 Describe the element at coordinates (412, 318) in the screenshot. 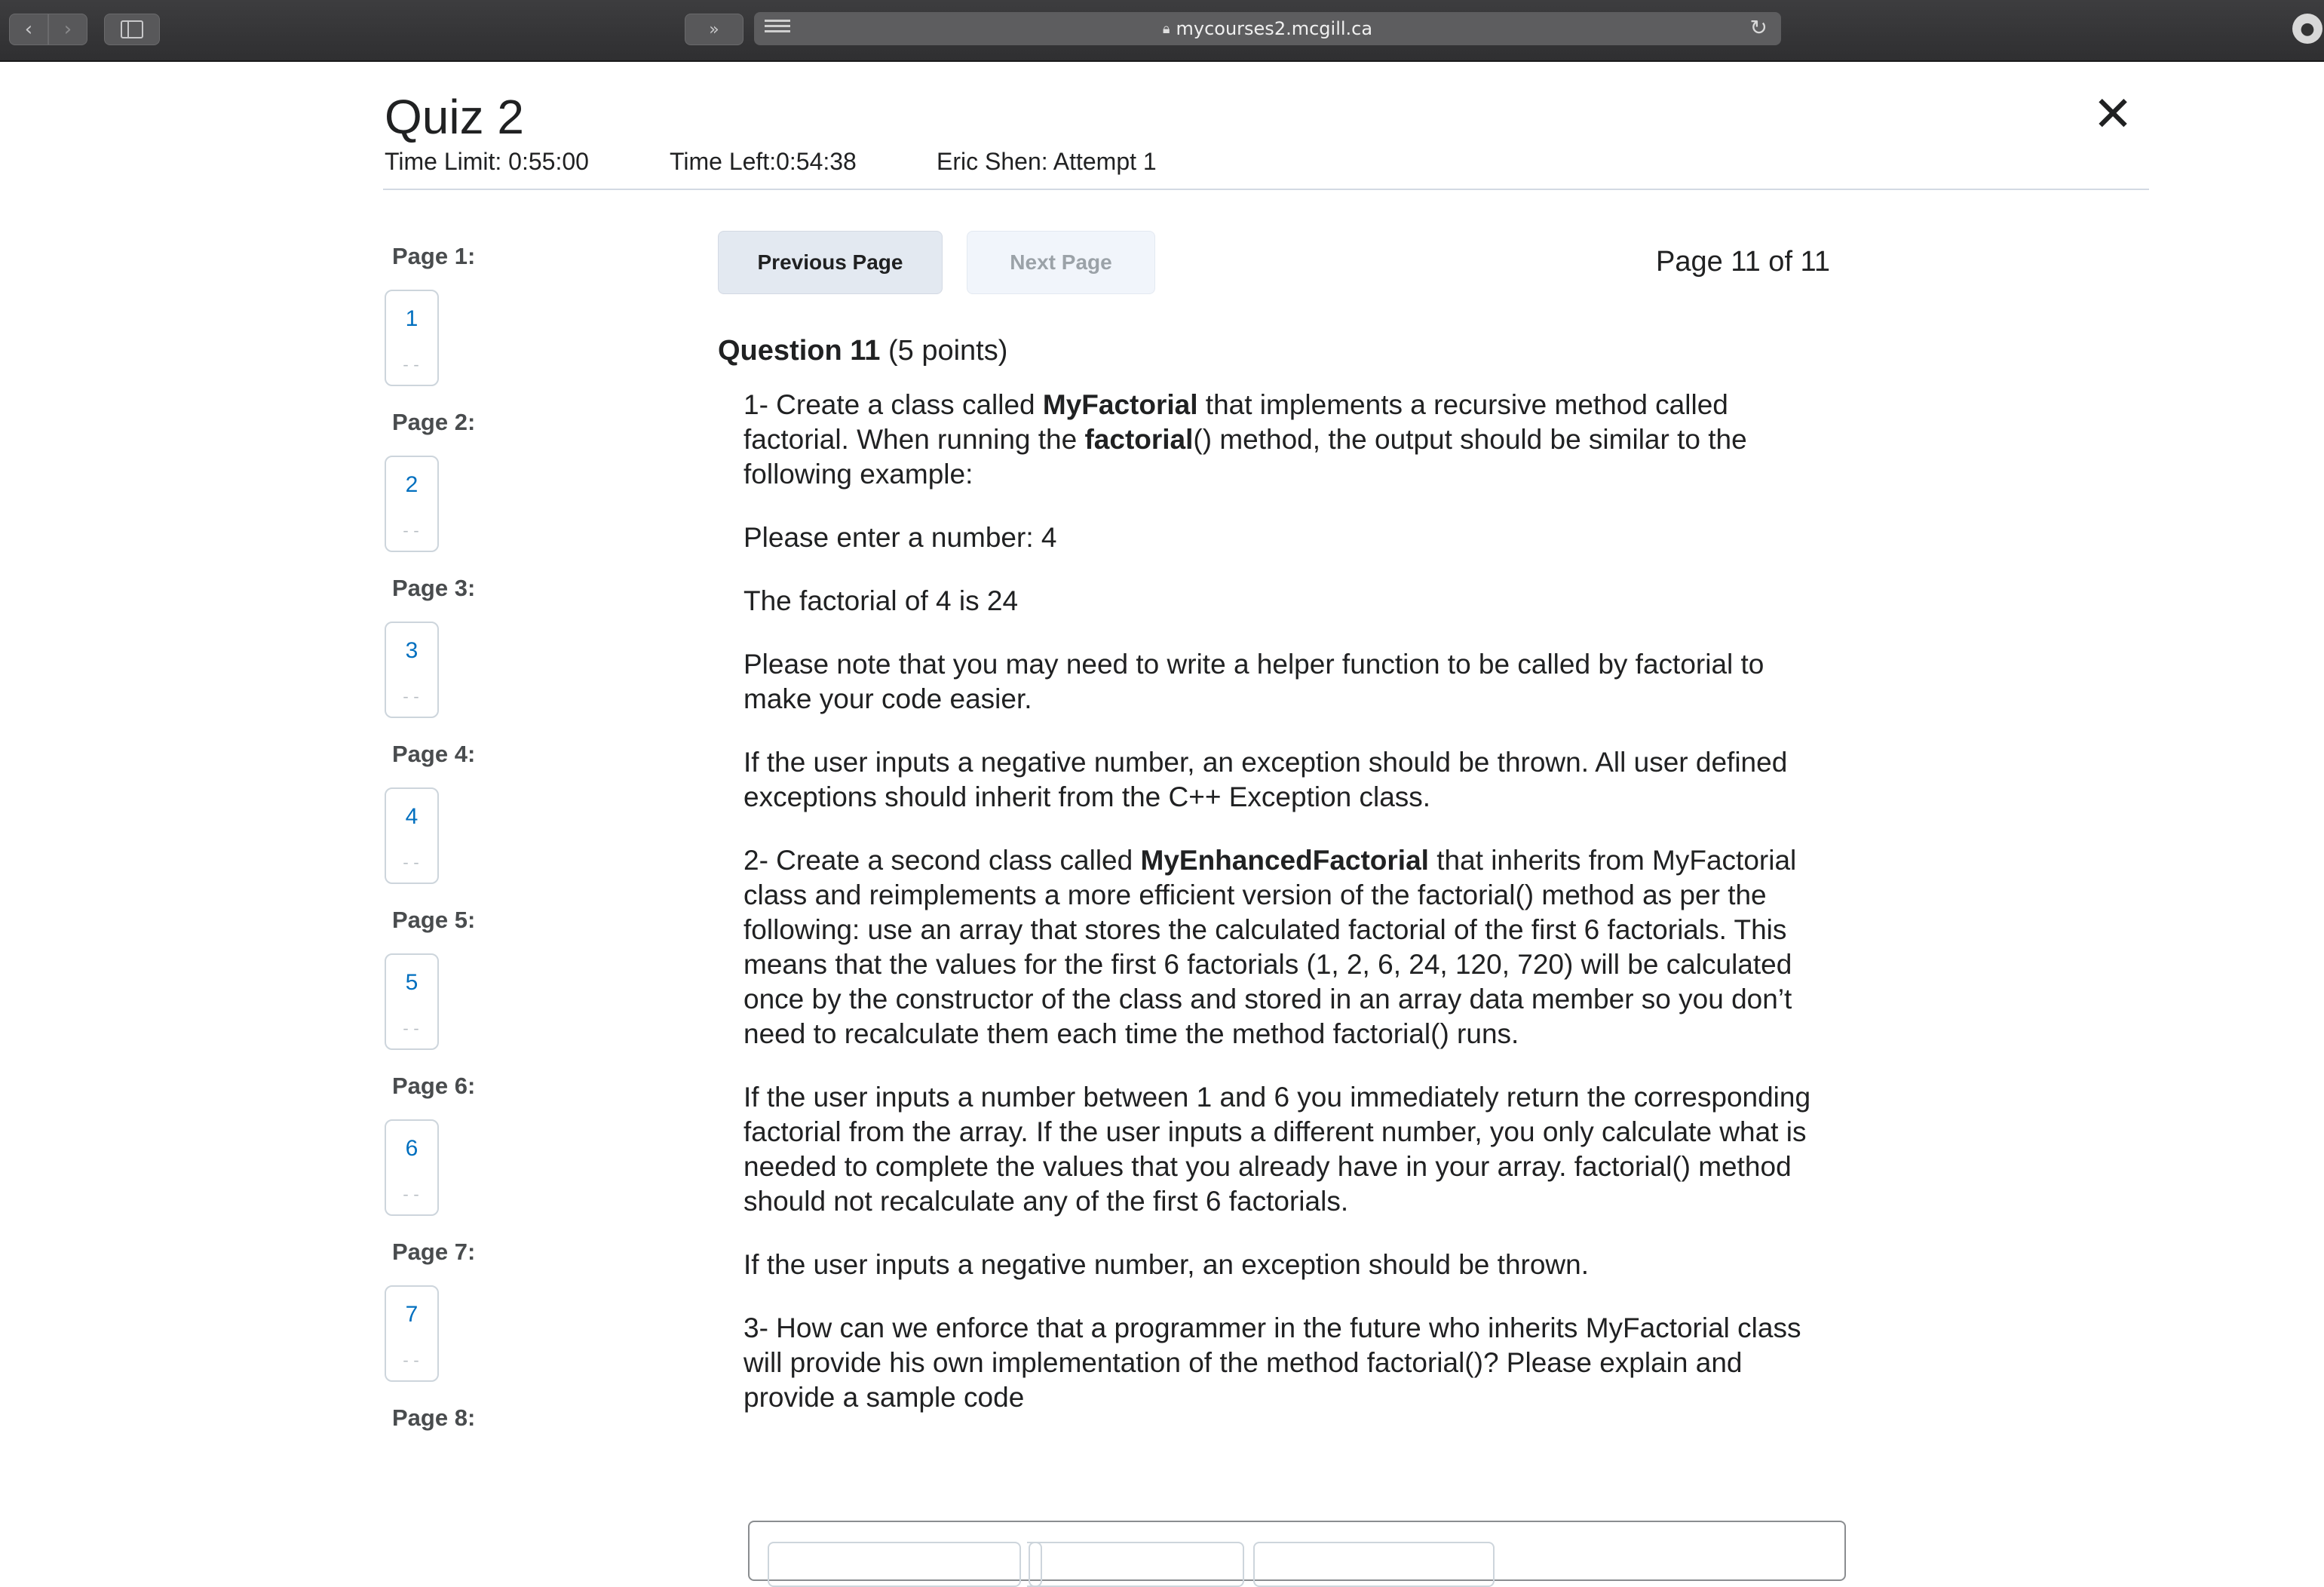

I see `page-number: 1` at that location.